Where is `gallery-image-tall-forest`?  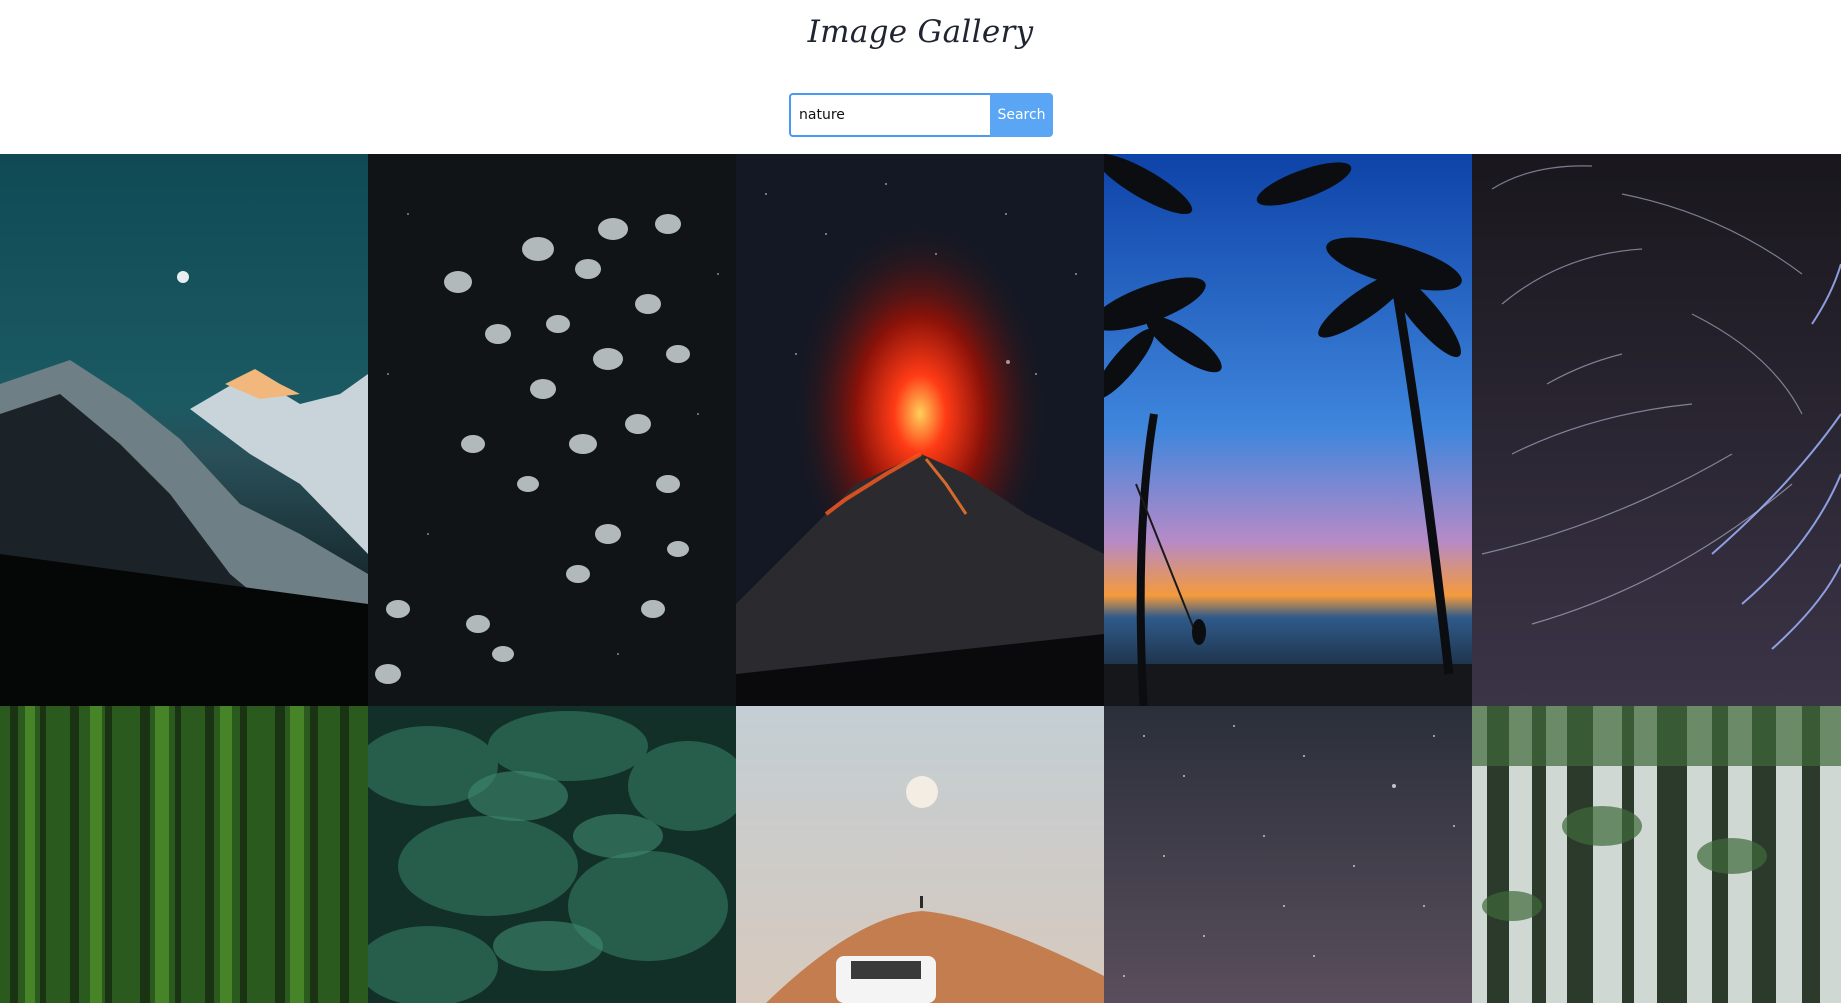 gallery-image-tall-forest is located at coordinates (1656, 854).